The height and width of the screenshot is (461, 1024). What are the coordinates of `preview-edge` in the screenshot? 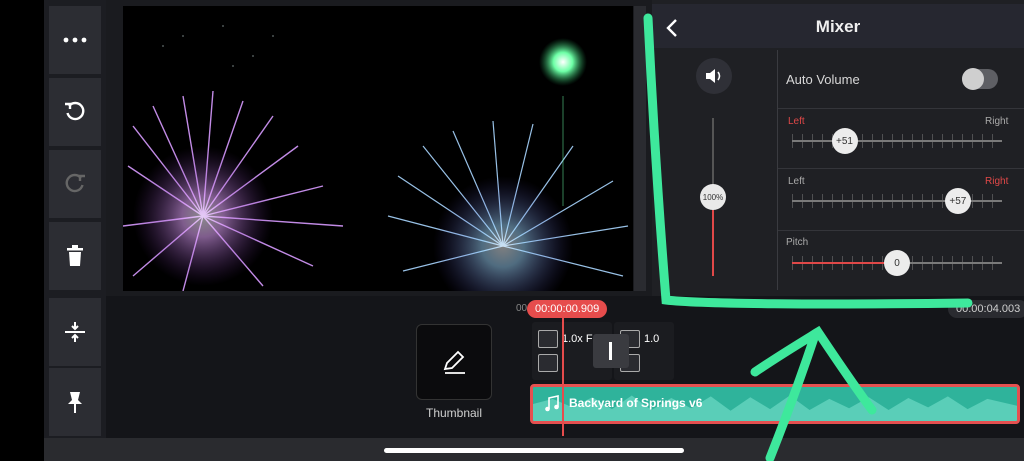 It's located at (640, 148).